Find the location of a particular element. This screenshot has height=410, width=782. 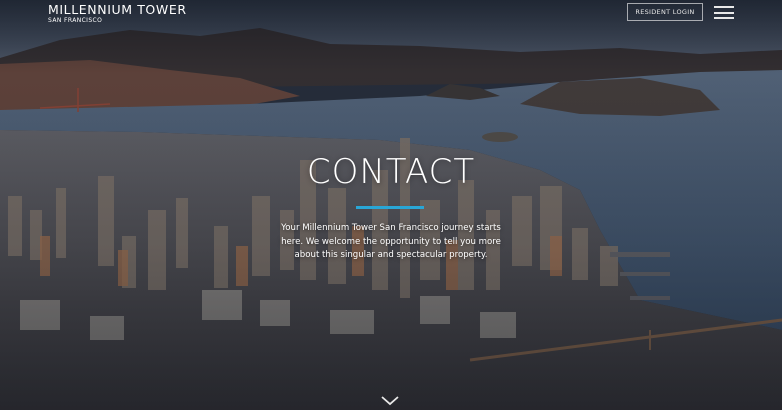

brand-name: MILLENNIUM TOWER is located at coordinates (117, 9).